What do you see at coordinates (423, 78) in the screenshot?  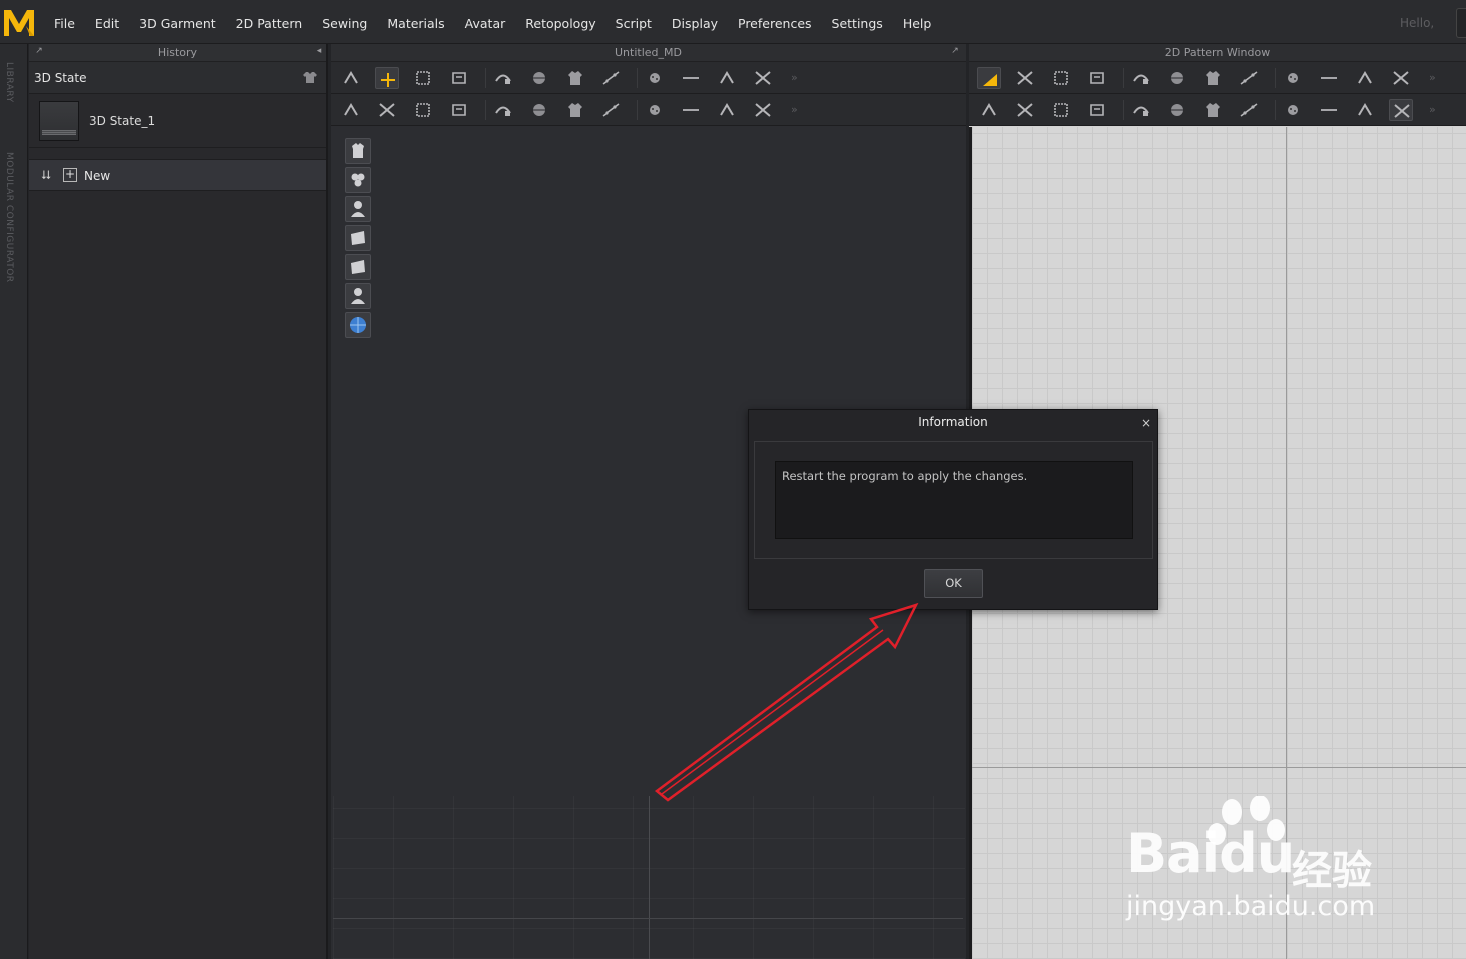 I see `box-select-icon` at bounding box center [423, 78].